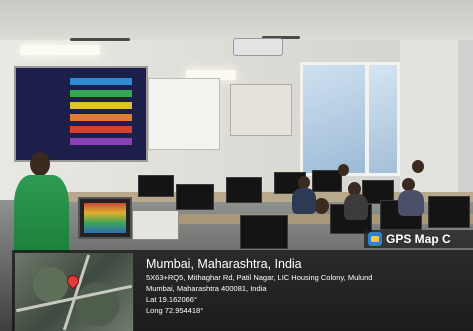 Image resolution: width=473 pixels, height=331 pixels. What do you see at coordinates (429, 120) in the screenshot?
I see `pillar` at bounding box center [429, 120].